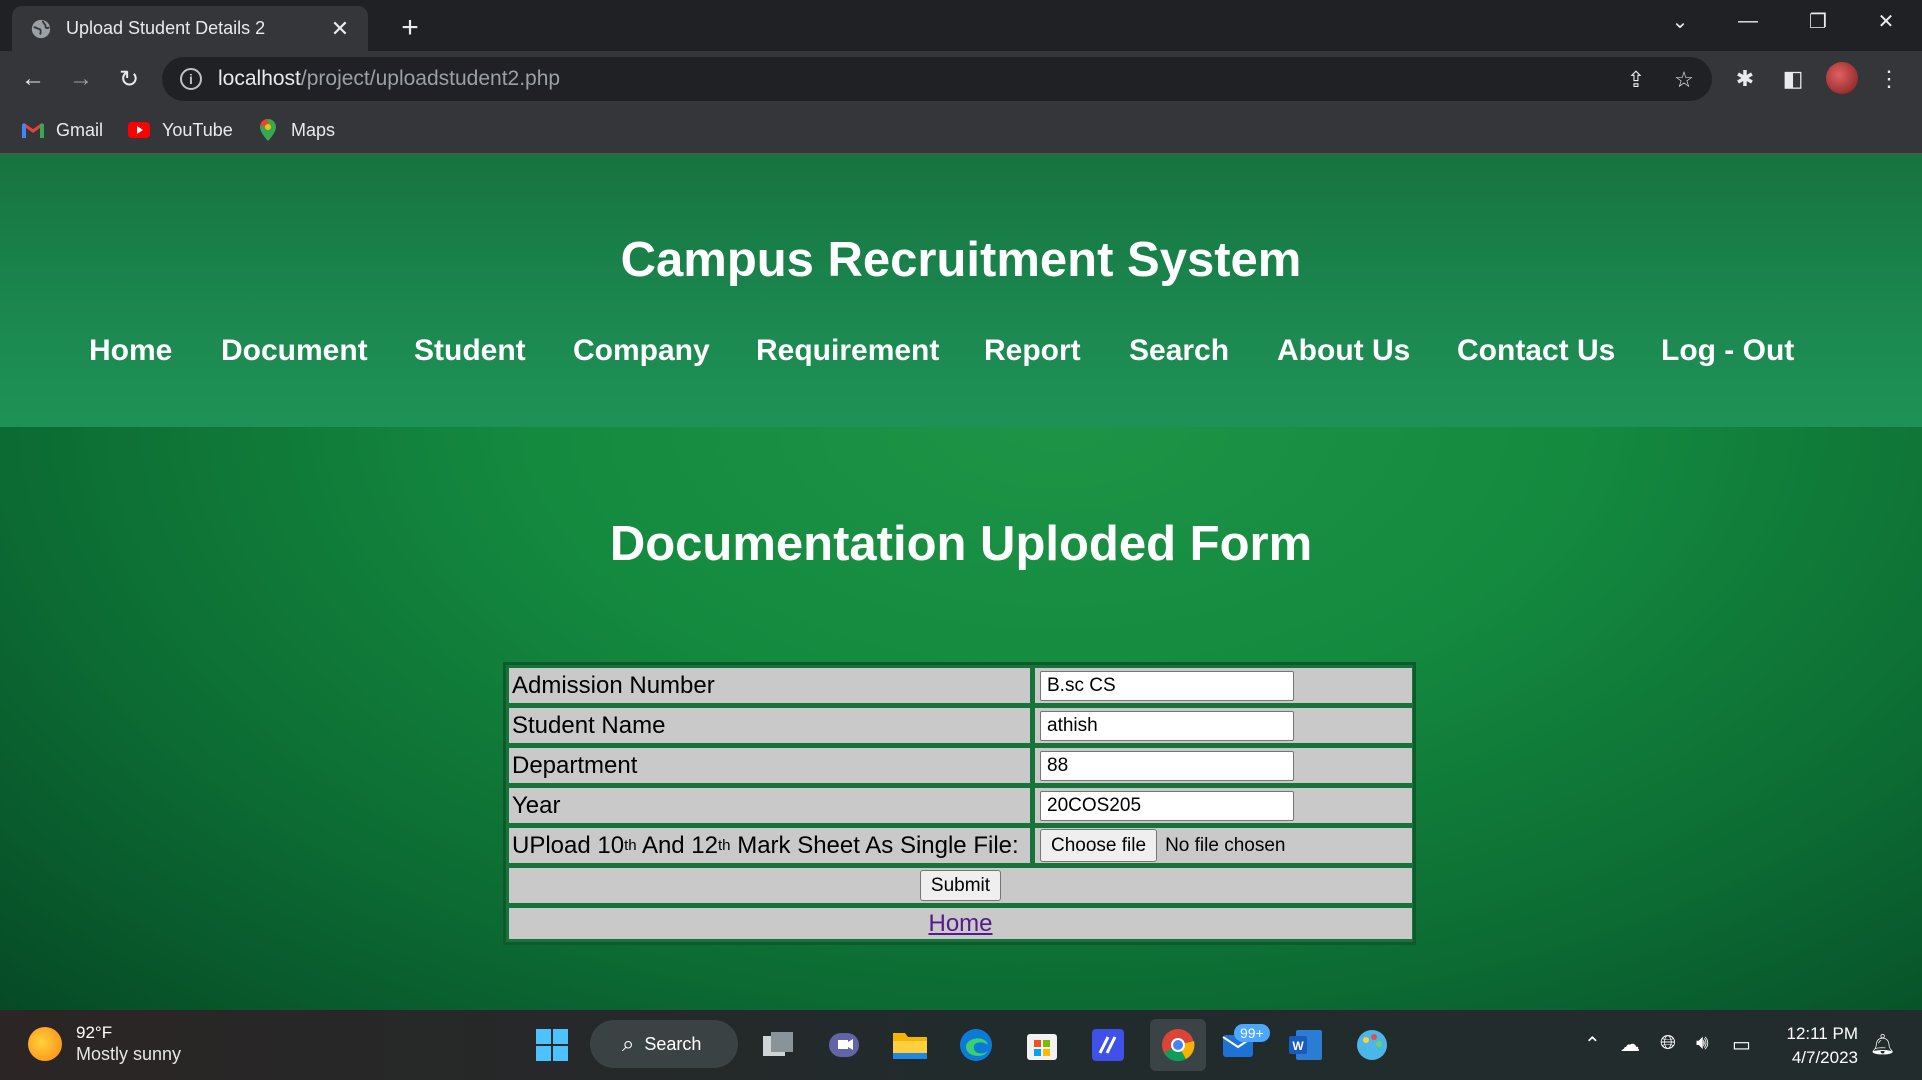  Describe the element at coordinates (1167, 765) in the screenshot. I see `department-input` at that location.